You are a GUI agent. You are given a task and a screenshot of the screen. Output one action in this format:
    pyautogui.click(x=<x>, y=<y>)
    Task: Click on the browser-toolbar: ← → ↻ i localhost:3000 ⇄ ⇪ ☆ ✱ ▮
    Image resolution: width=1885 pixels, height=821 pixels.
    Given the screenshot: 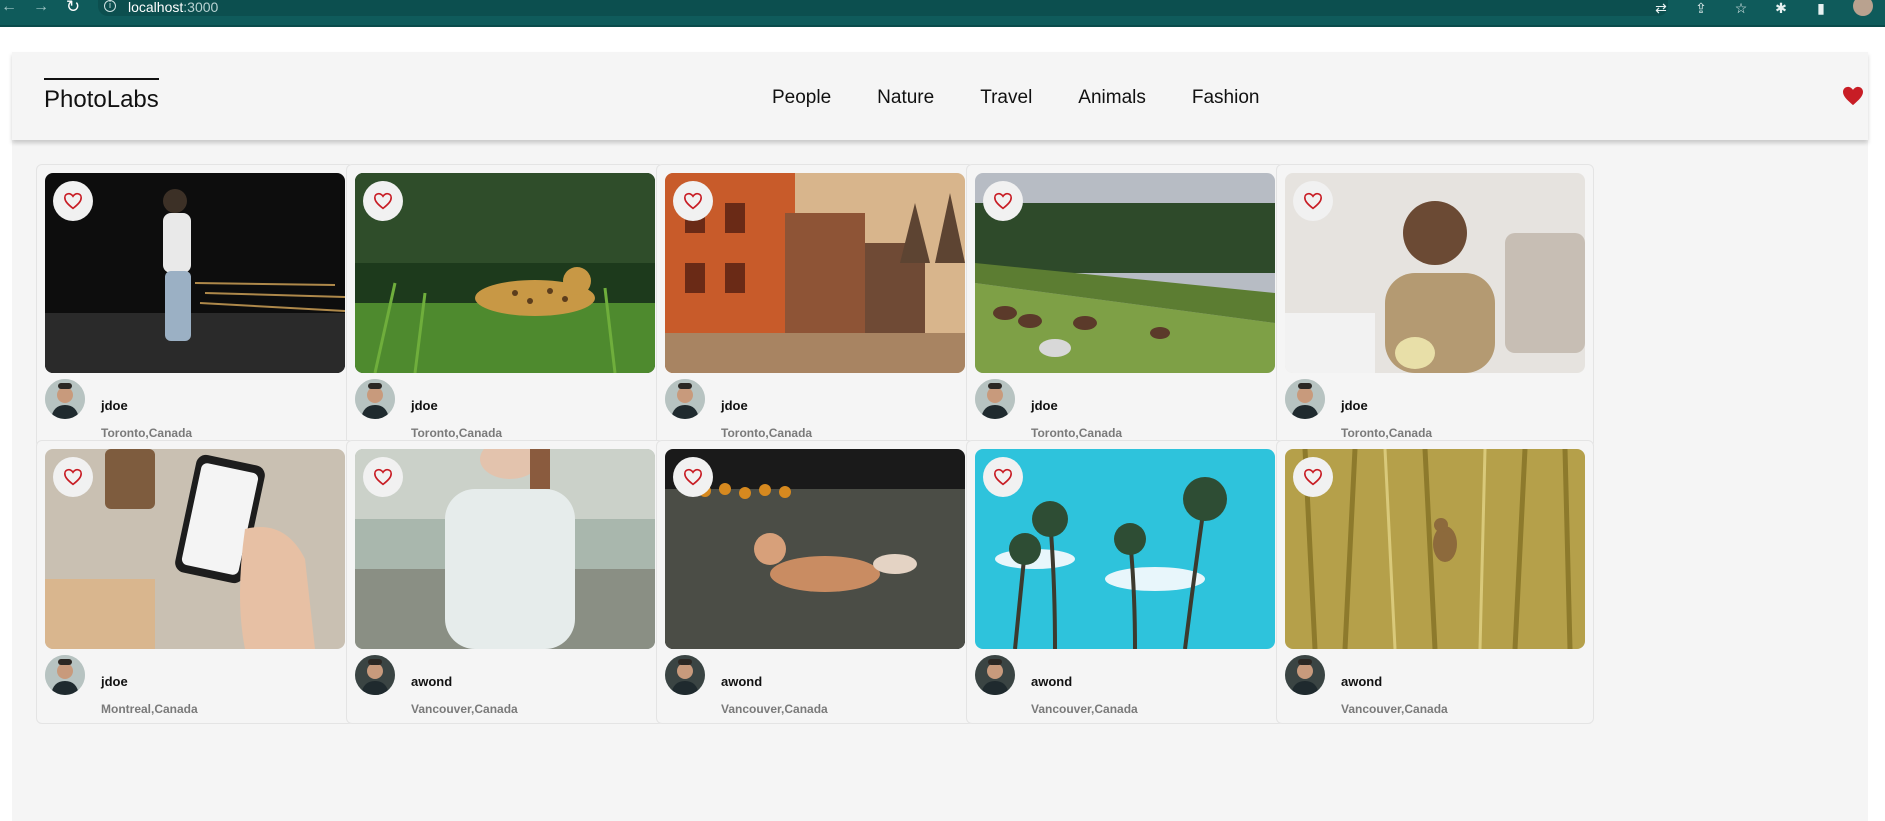 What is the action you would take?
    pyautogui.click(x=942, y=13)
    